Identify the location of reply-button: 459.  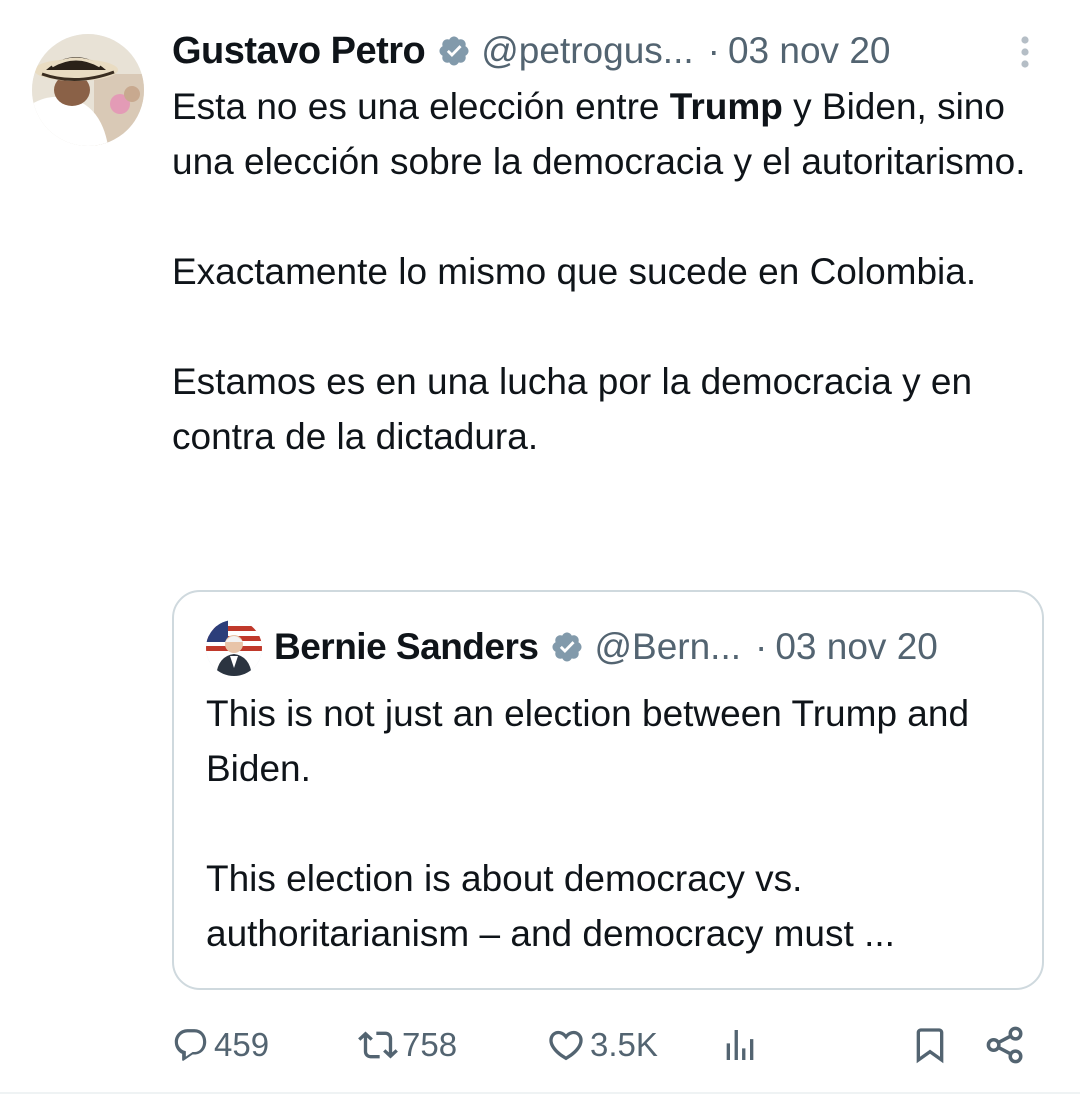
(220, 1045).